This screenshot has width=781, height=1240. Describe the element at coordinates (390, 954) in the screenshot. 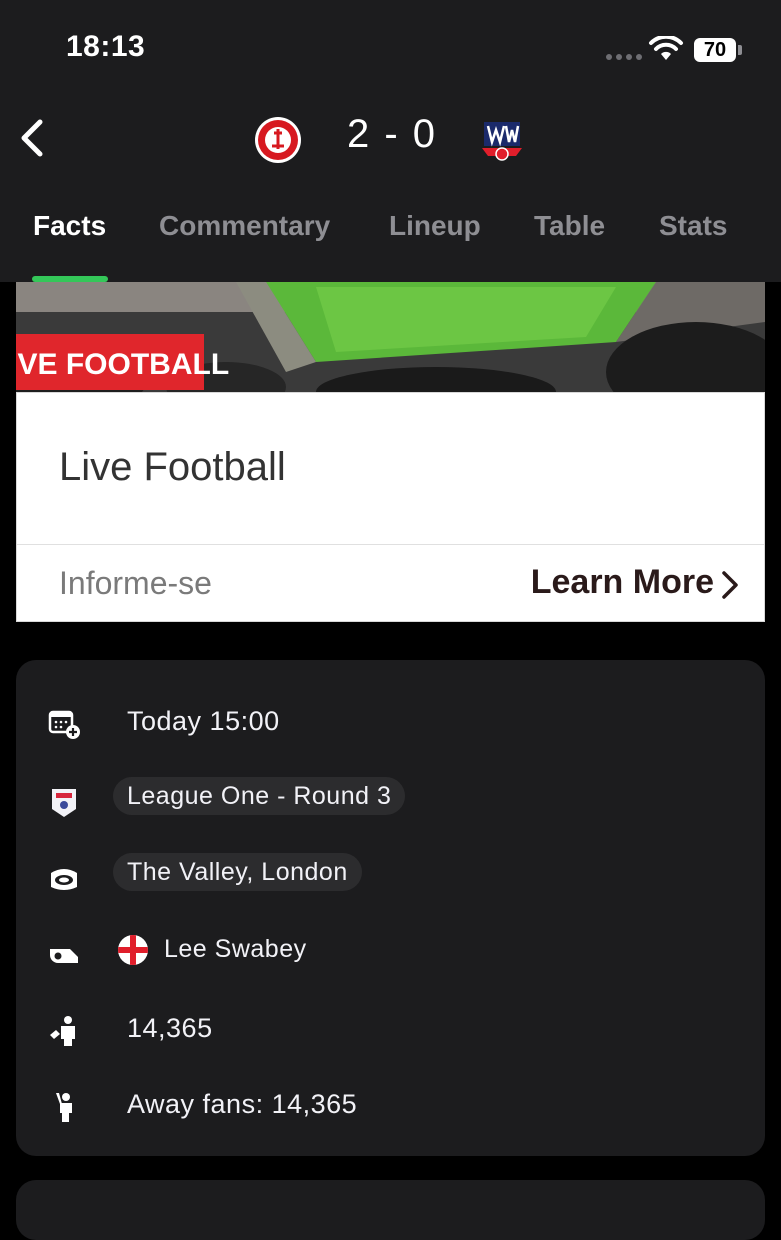

I see `referee-row: Lee Swabey` at that location.